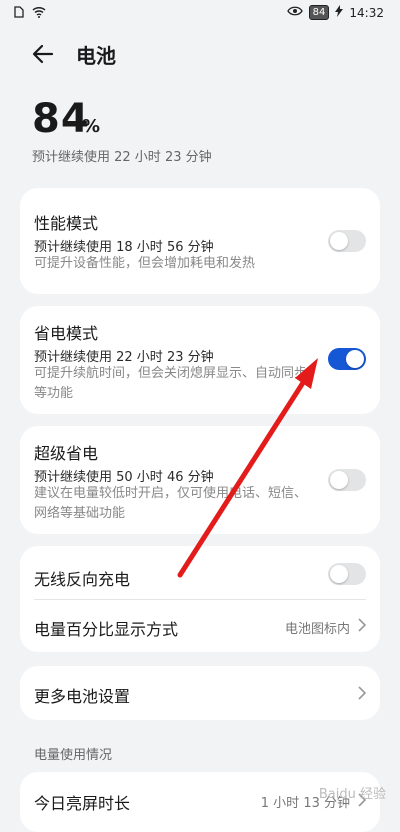 Image resolution: width=400 pixels, height=832 pixels. Describe the element at coordinates (145, 263) in the screenshot. I see `performance-mode-desc: 可提升设备性能，但会增加耗电和发热` at that location.